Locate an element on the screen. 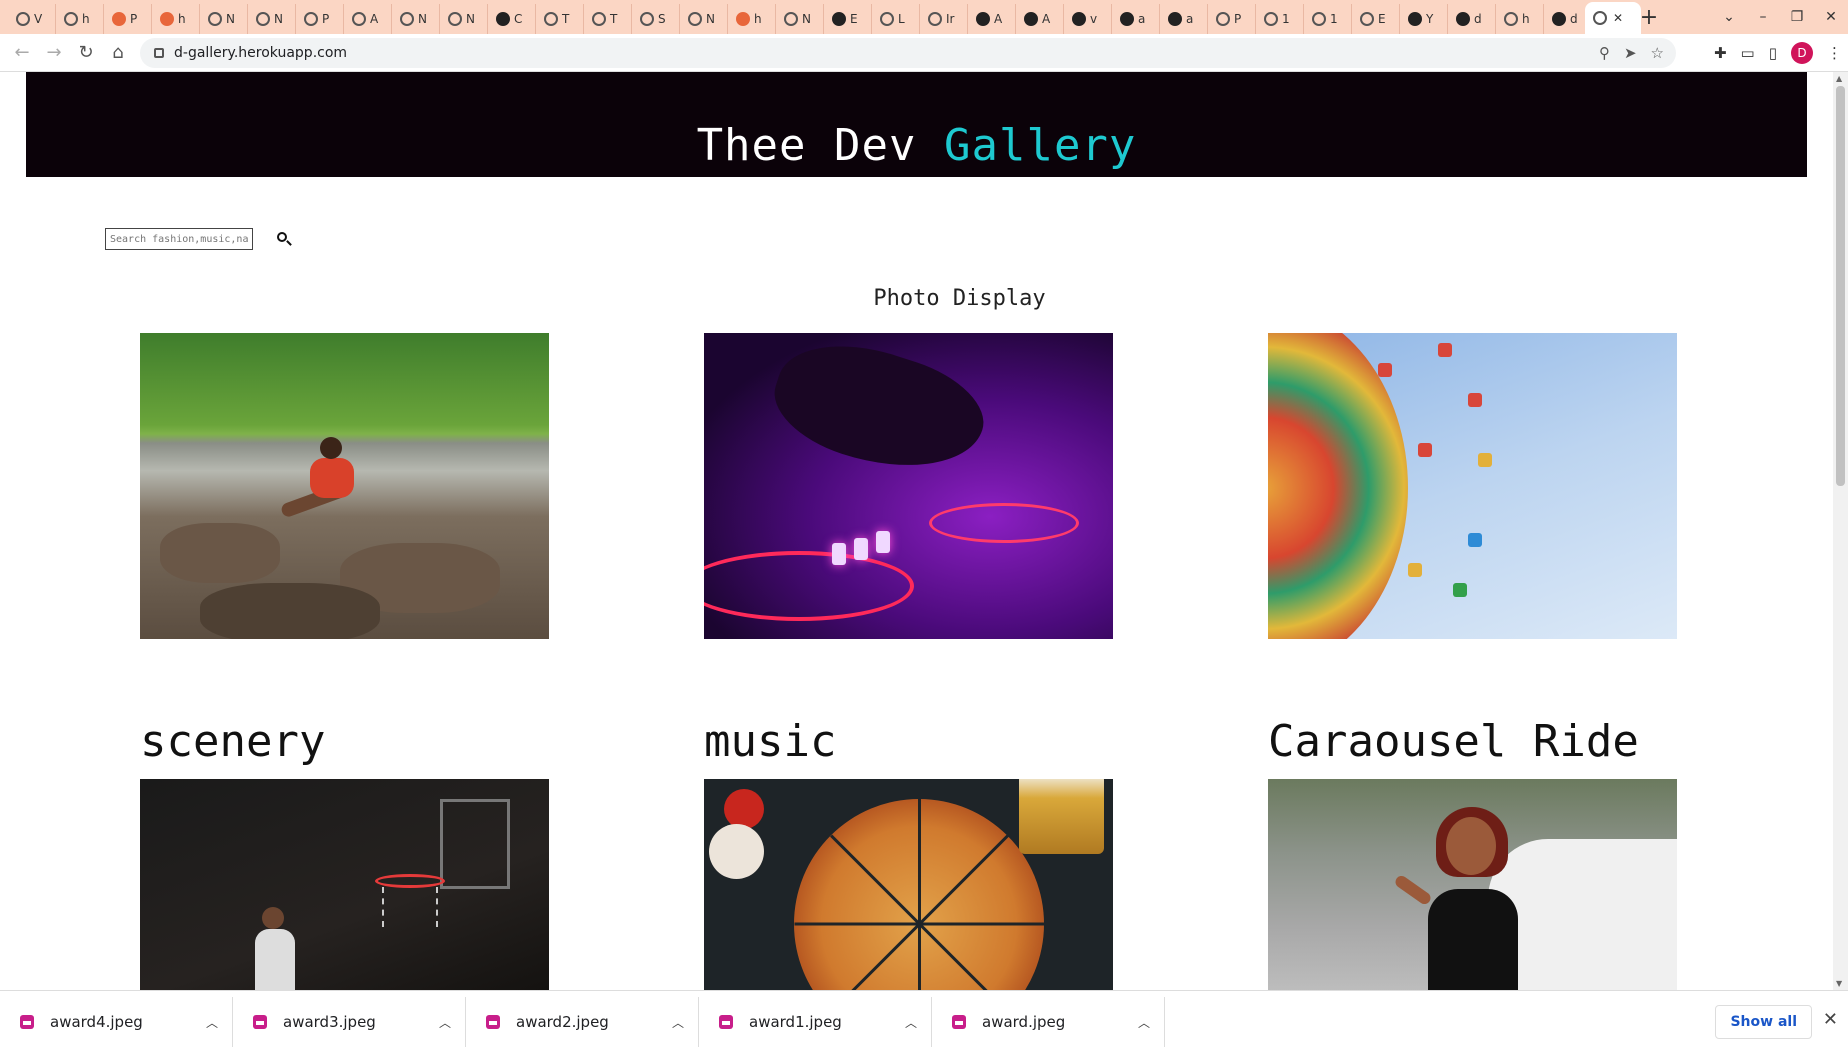 This screenshot has height=1053, width=1848. extensions-icon: ✚ is located at coordinates (1720, 53).